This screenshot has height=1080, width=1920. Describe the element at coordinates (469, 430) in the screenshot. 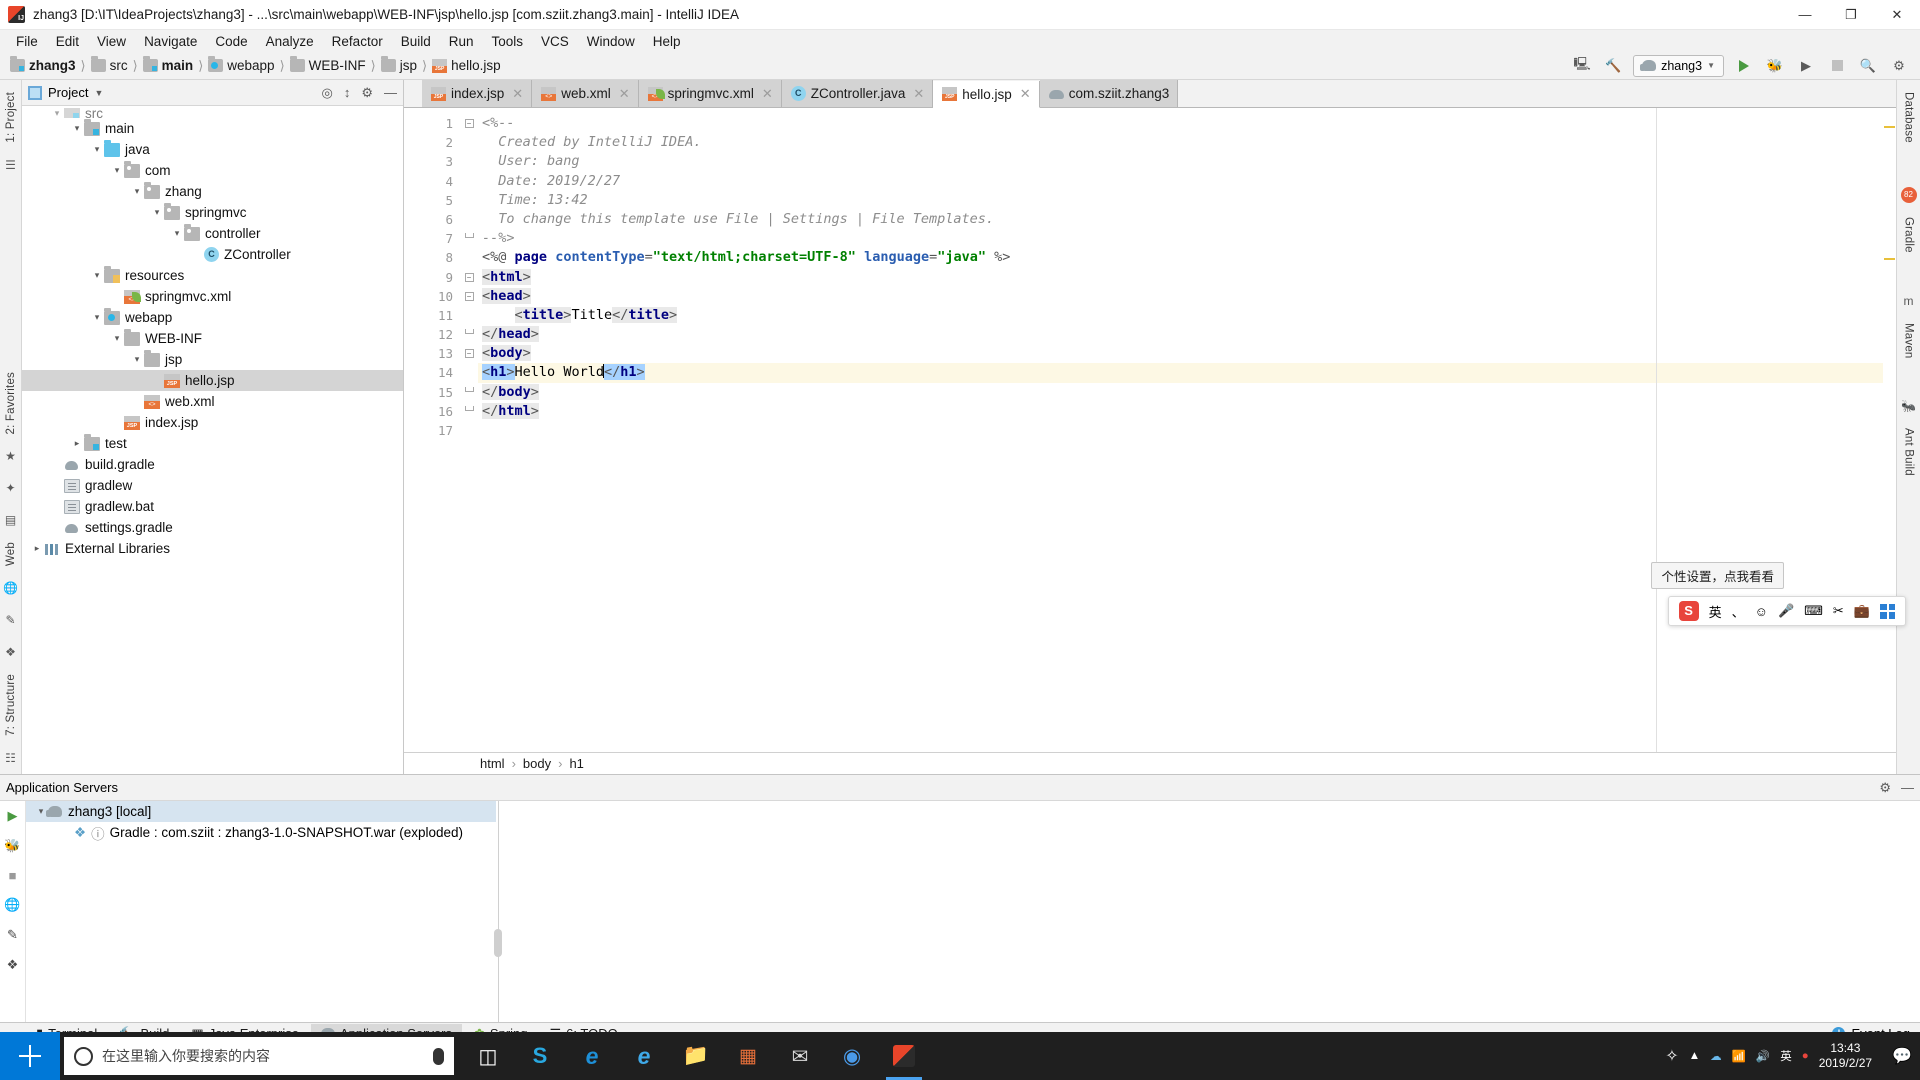

I see `code-folding-gutter: − − − −` at that location.